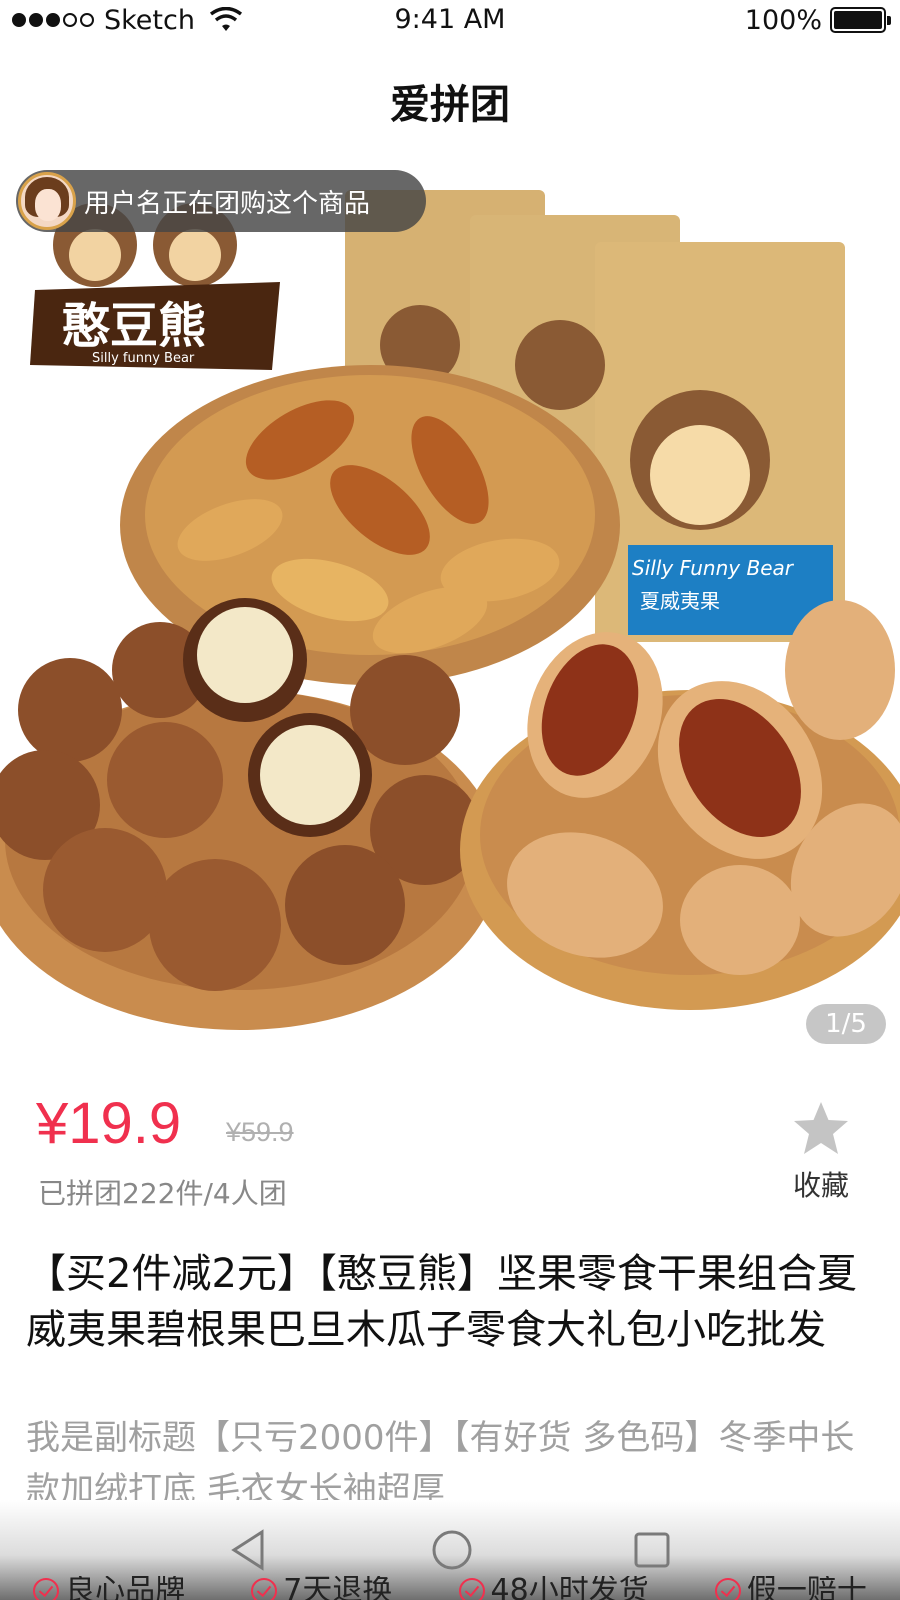 The width and height of the screenshot is (900, 1600). I want to click on status-right: 100%, so click(817, 20).